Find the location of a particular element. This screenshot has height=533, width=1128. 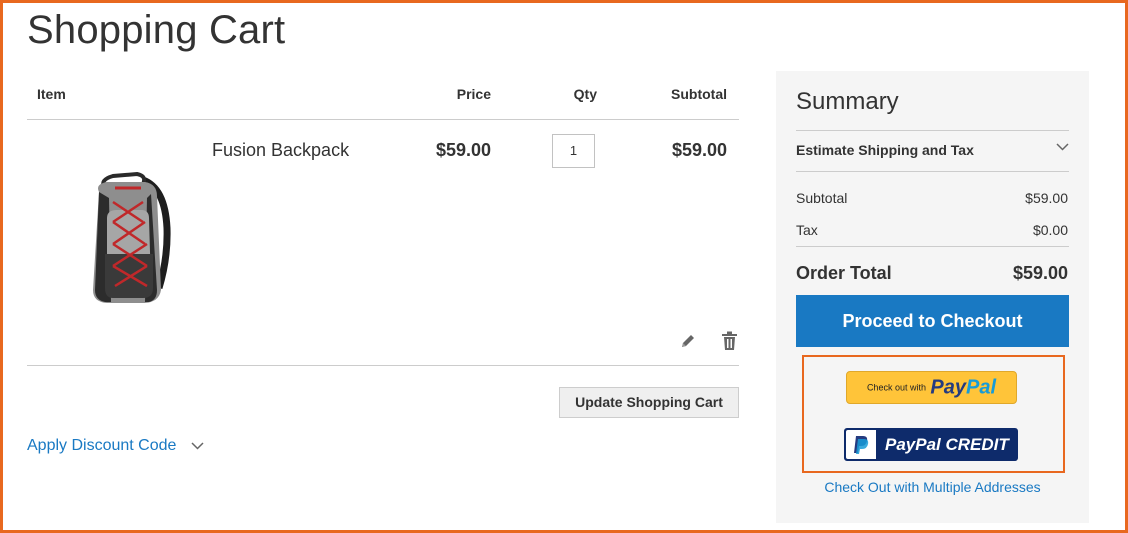

paypal-logo: PayPal is located at coordinates (963, 387).